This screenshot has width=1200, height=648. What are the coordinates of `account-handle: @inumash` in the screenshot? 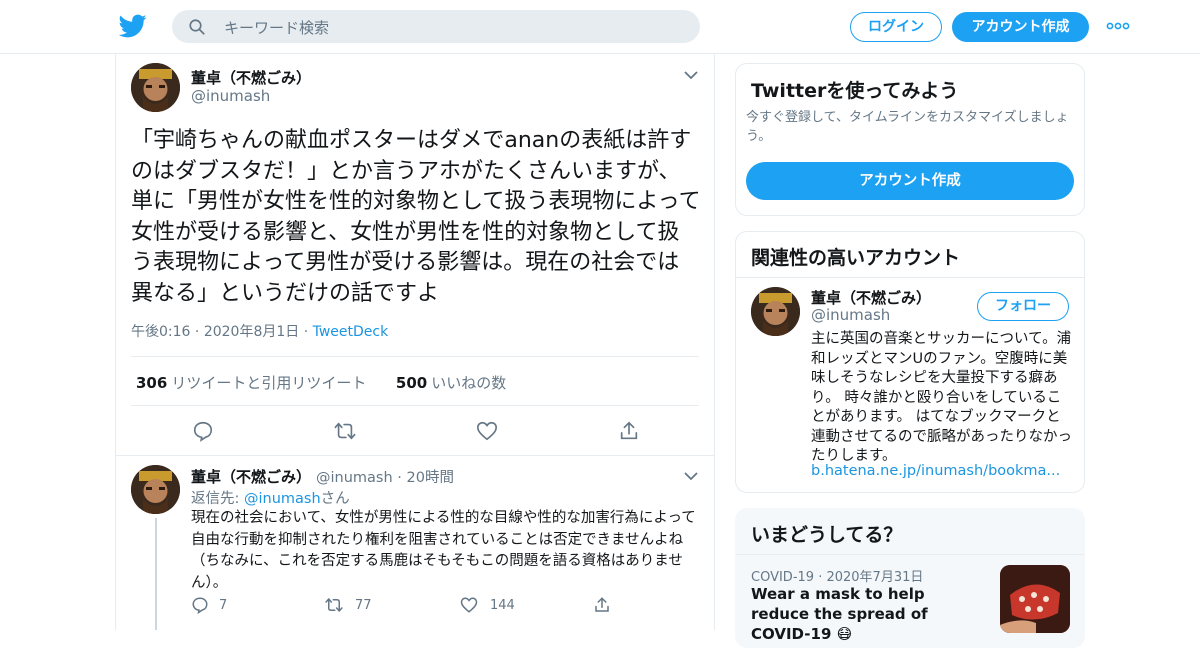 It's located at (850, 315).